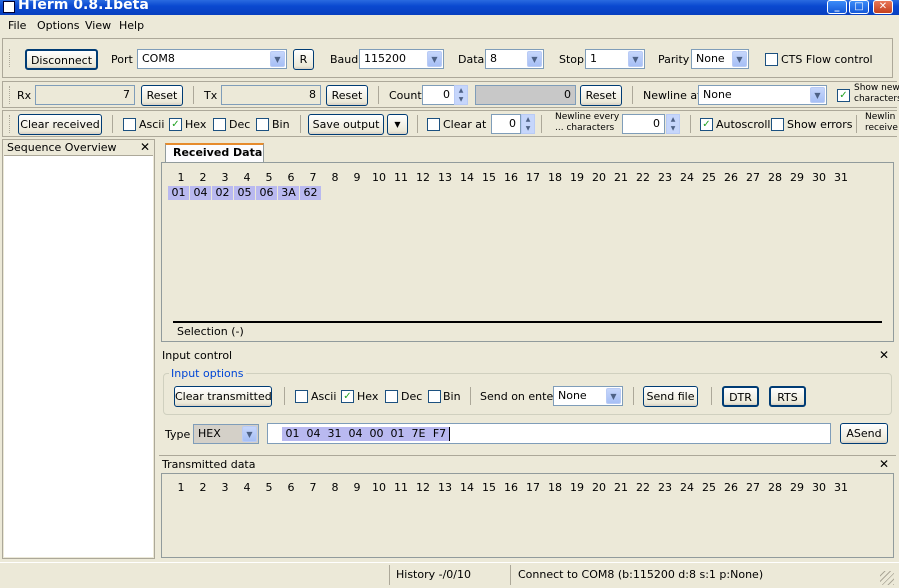 This screenshot has width=899, height=588. Describe the element at coordinates (303, 59) in the screenshot. I see `refresh-ports-button: R` at that location.